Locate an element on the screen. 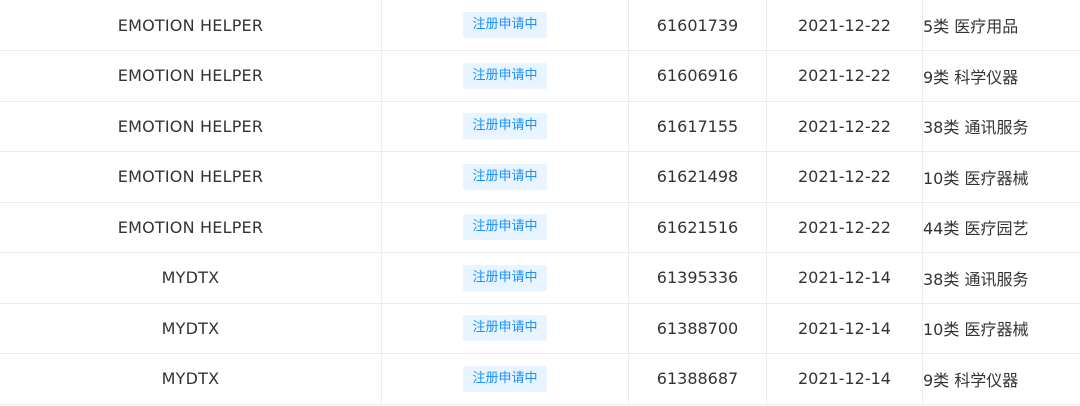  registration-number-cell: 61617155 is located at coordinates (697, 126).